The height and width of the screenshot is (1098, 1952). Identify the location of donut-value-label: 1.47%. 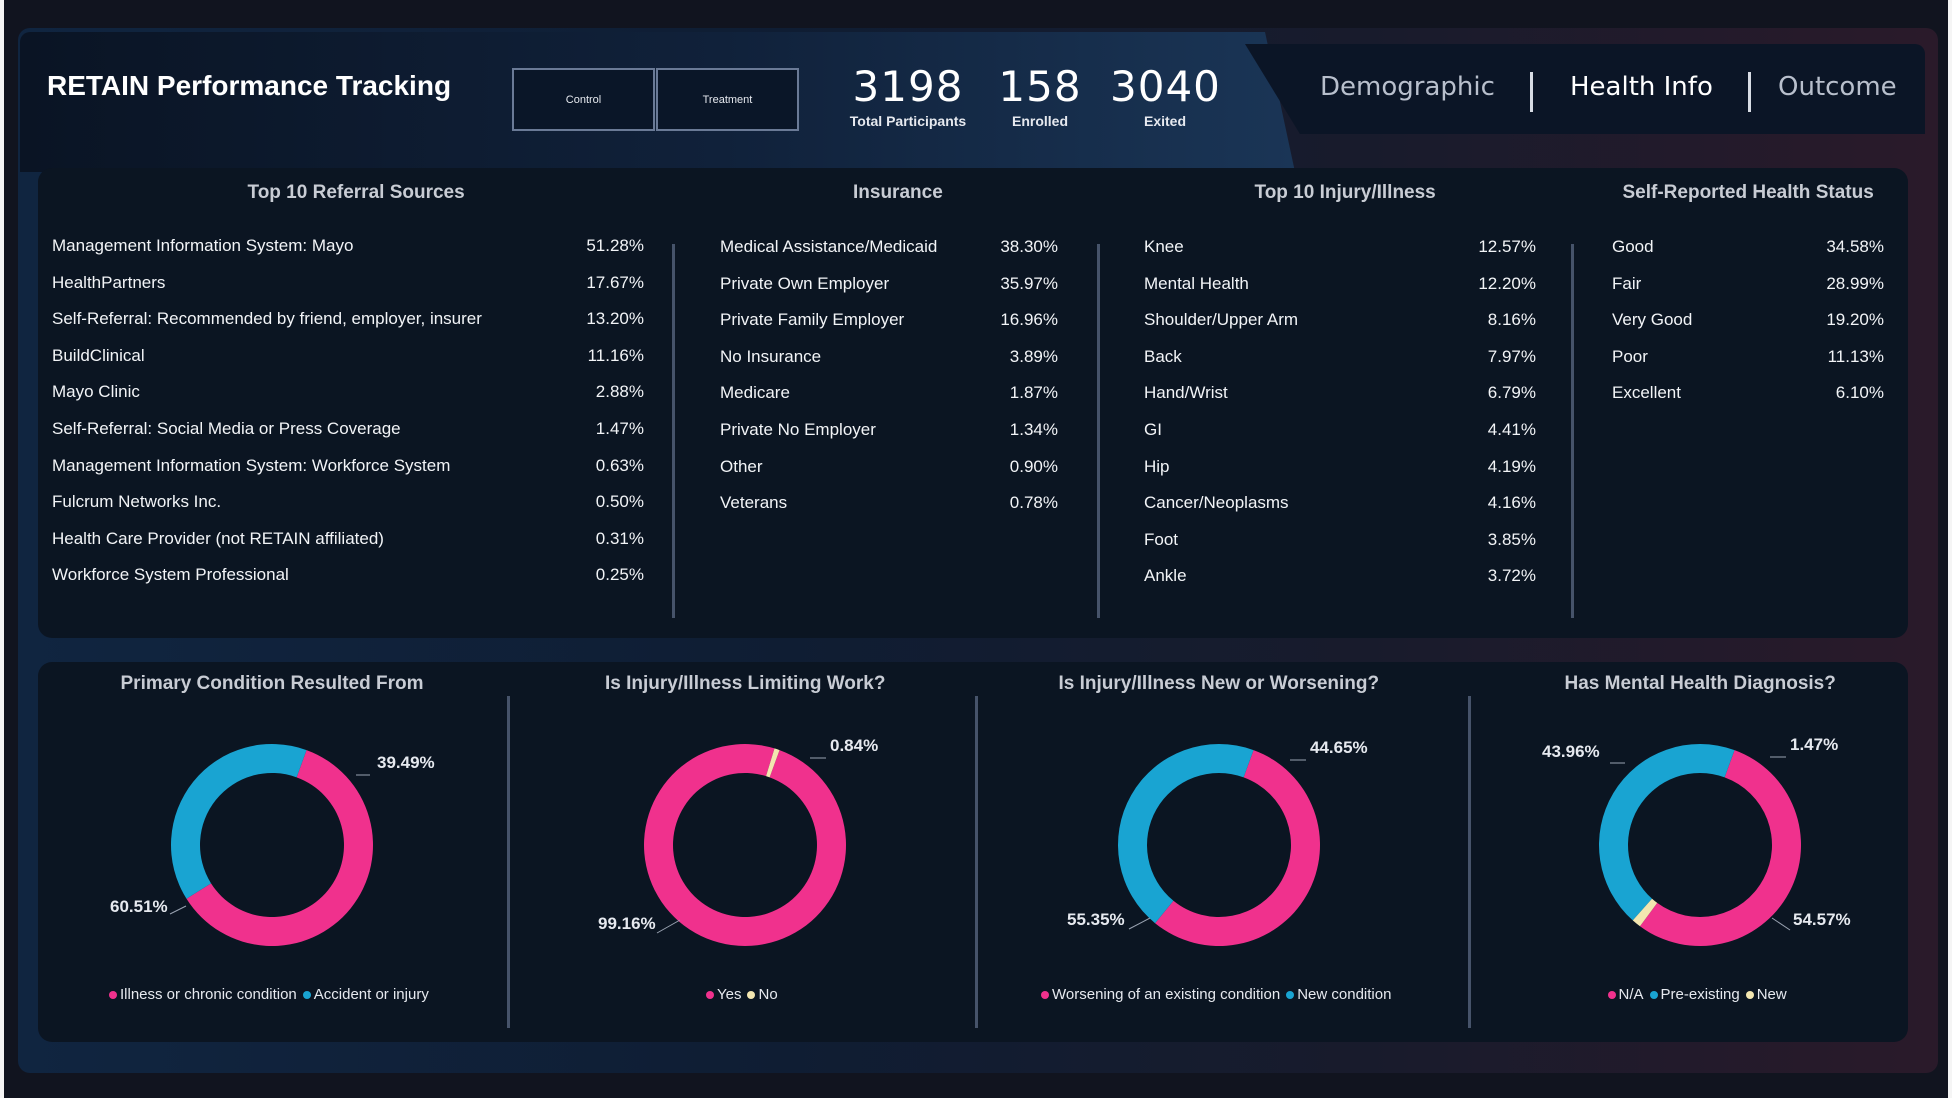
(1814, 744).